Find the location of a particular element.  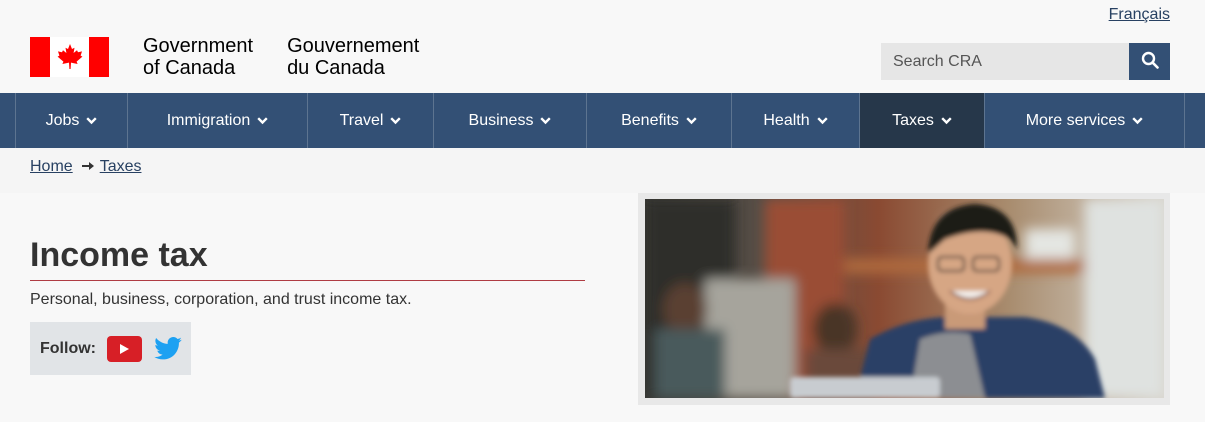

gov-fr-line2: du Canada is located at coordinates (336, 68).